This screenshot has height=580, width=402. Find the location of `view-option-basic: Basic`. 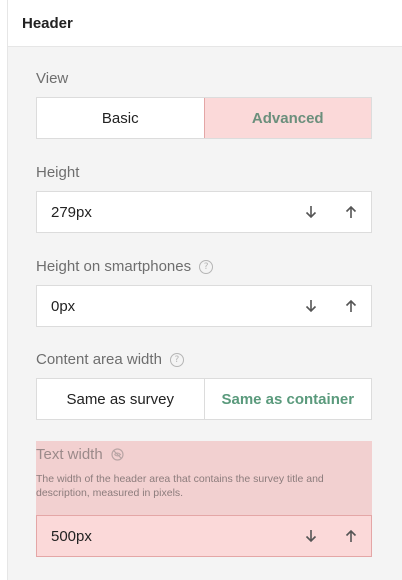

view-option-basic: Basic is located at coordinates (120, 118).